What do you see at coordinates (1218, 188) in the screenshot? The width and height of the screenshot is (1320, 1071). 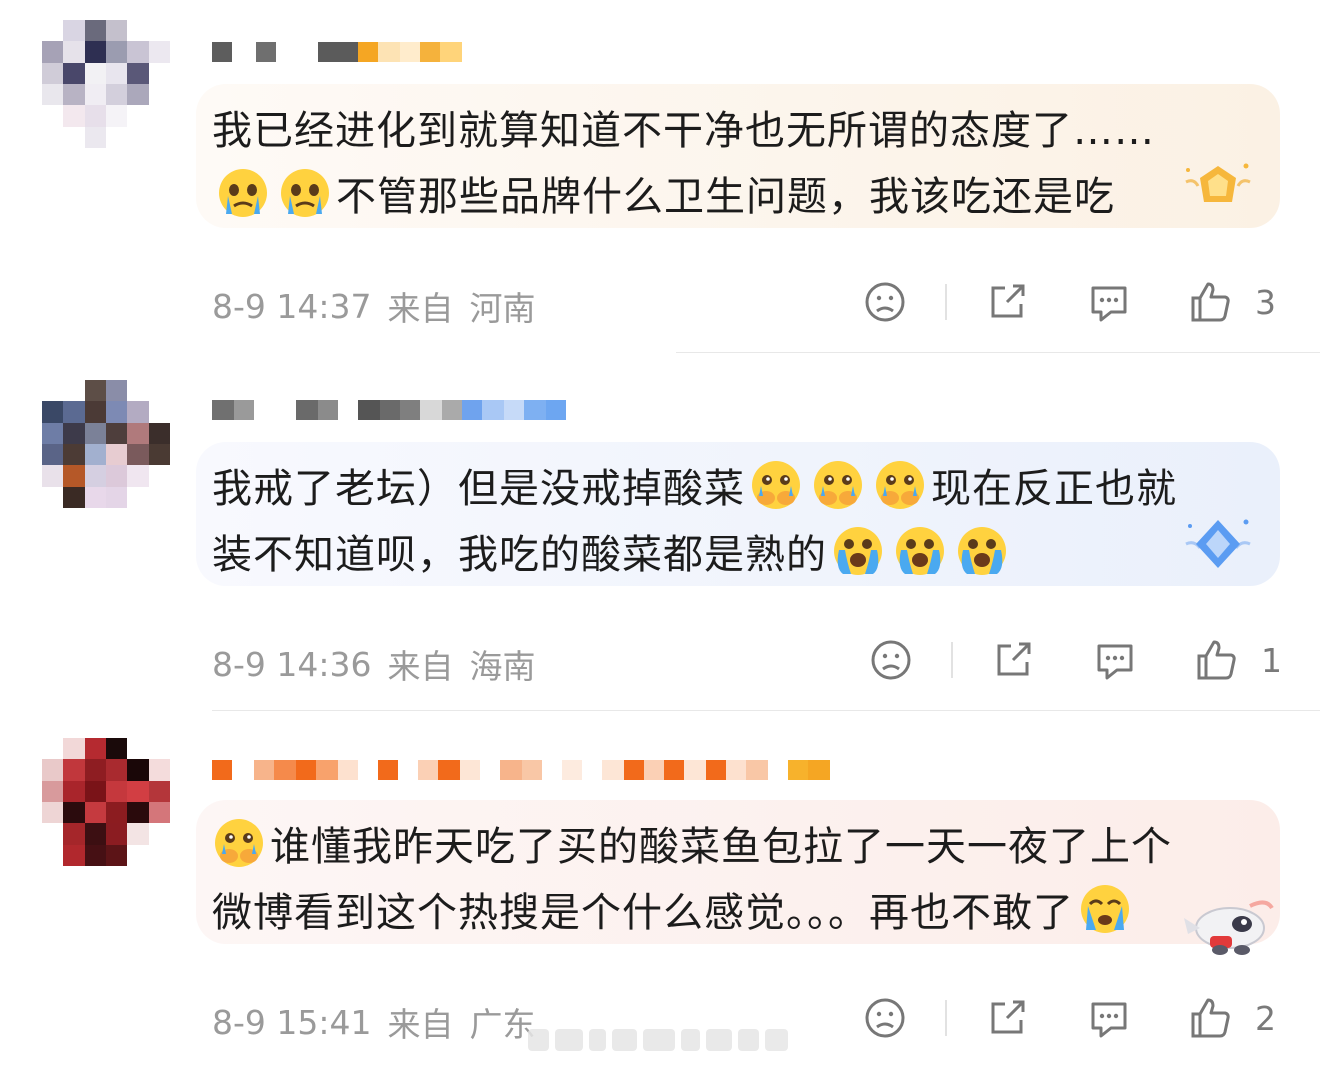 I see `gold-star-badge-icon` at bounding box center [1218, 188].